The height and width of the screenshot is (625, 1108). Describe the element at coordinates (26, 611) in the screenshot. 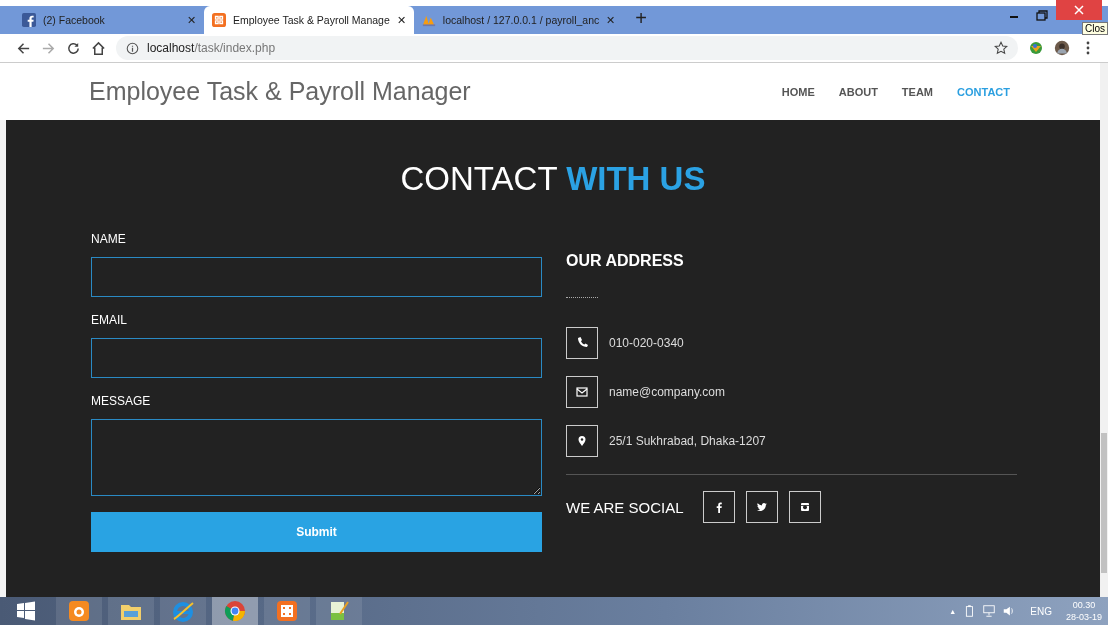

I see `windows-start-icon` at that location.